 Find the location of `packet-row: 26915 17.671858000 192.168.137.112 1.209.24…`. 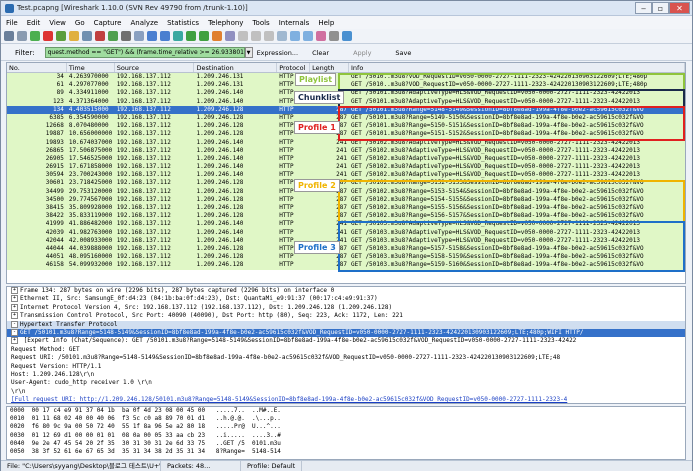

packet-row: 26915 17.671858000 192.168.137.112 1.209.24… is located at coordinates (346, 167).